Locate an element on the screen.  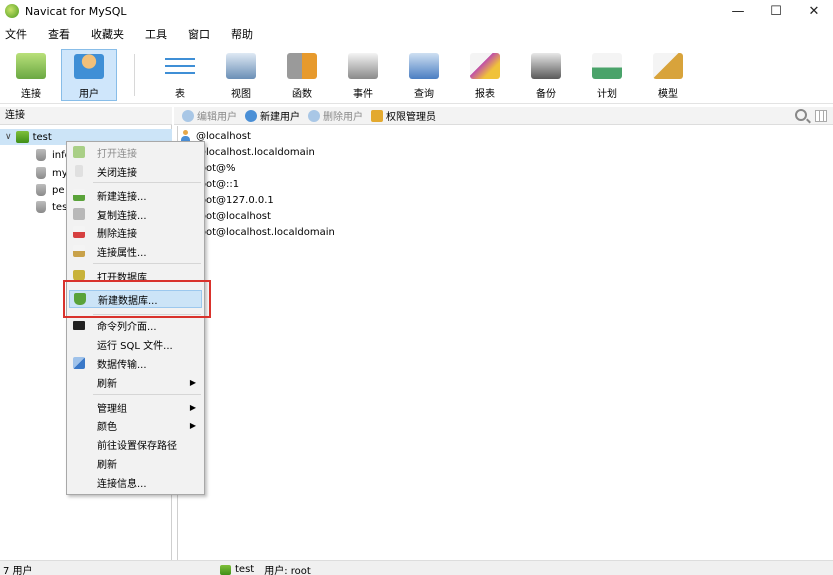
report-icon is located at coordinates (485, 66).